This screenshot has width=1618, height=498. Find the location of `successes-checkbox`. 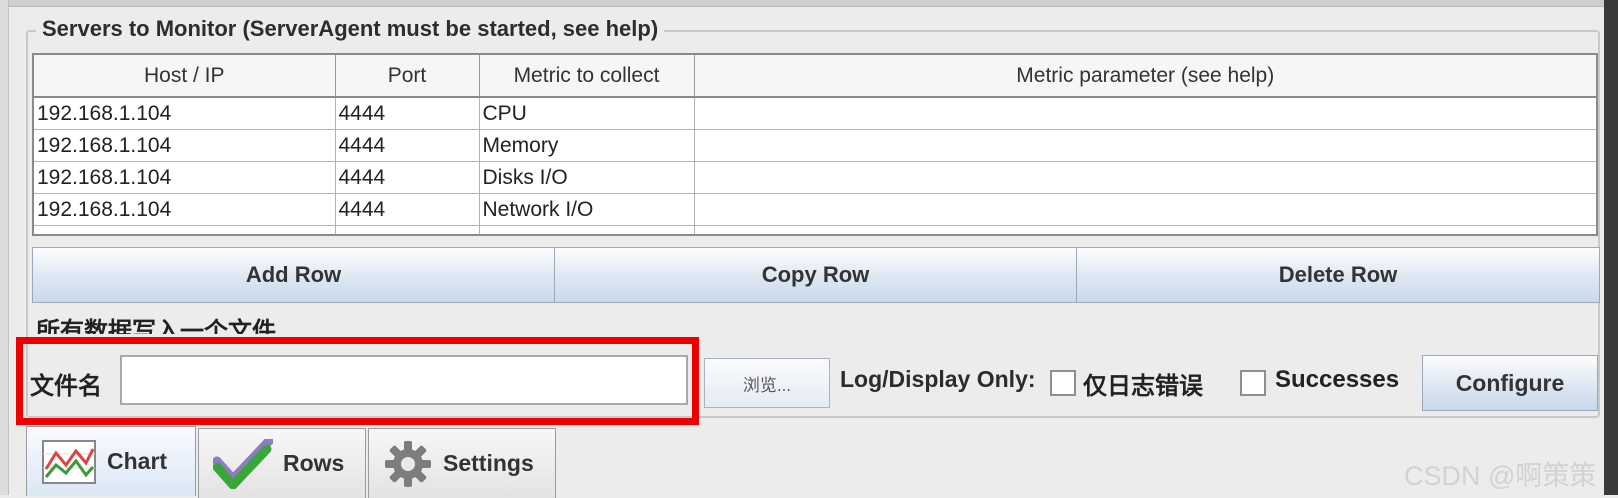

successes-checkbox is located at coordinates (1253, 383).